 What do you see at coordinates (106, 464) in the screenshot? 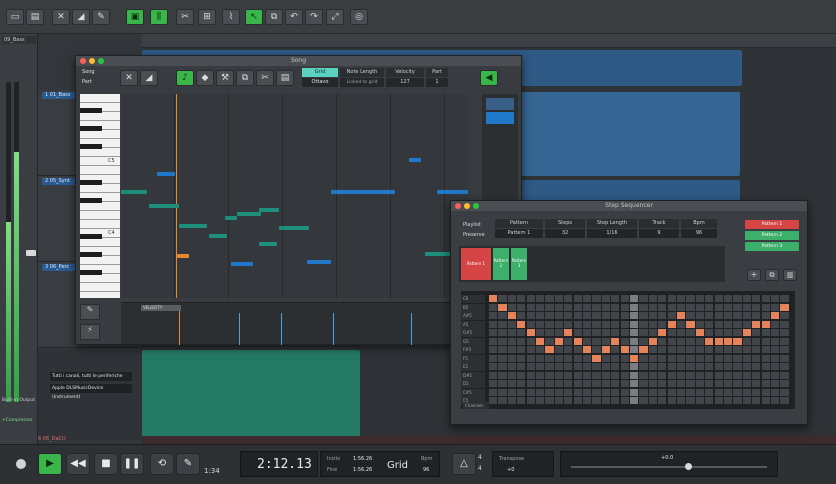
I see `stop-icon: ■` at bounding box center [106, 464].